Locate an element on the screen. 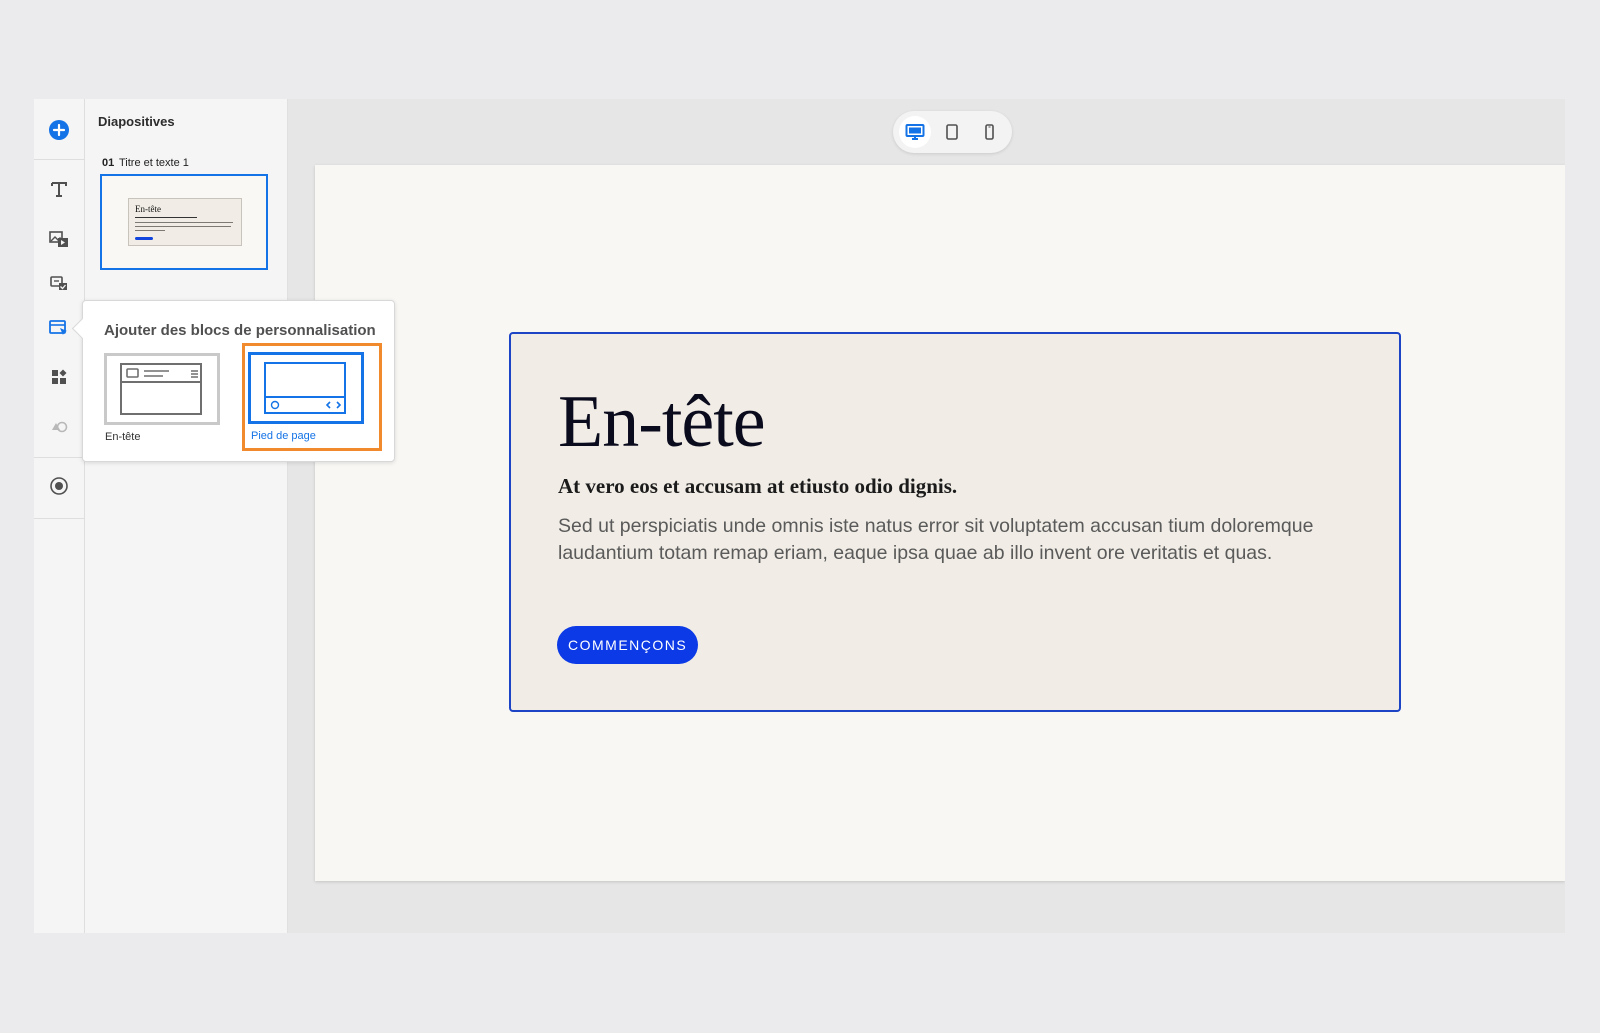 The image size is (1600, 1033). components-icon is located at coordinates (59, 377).